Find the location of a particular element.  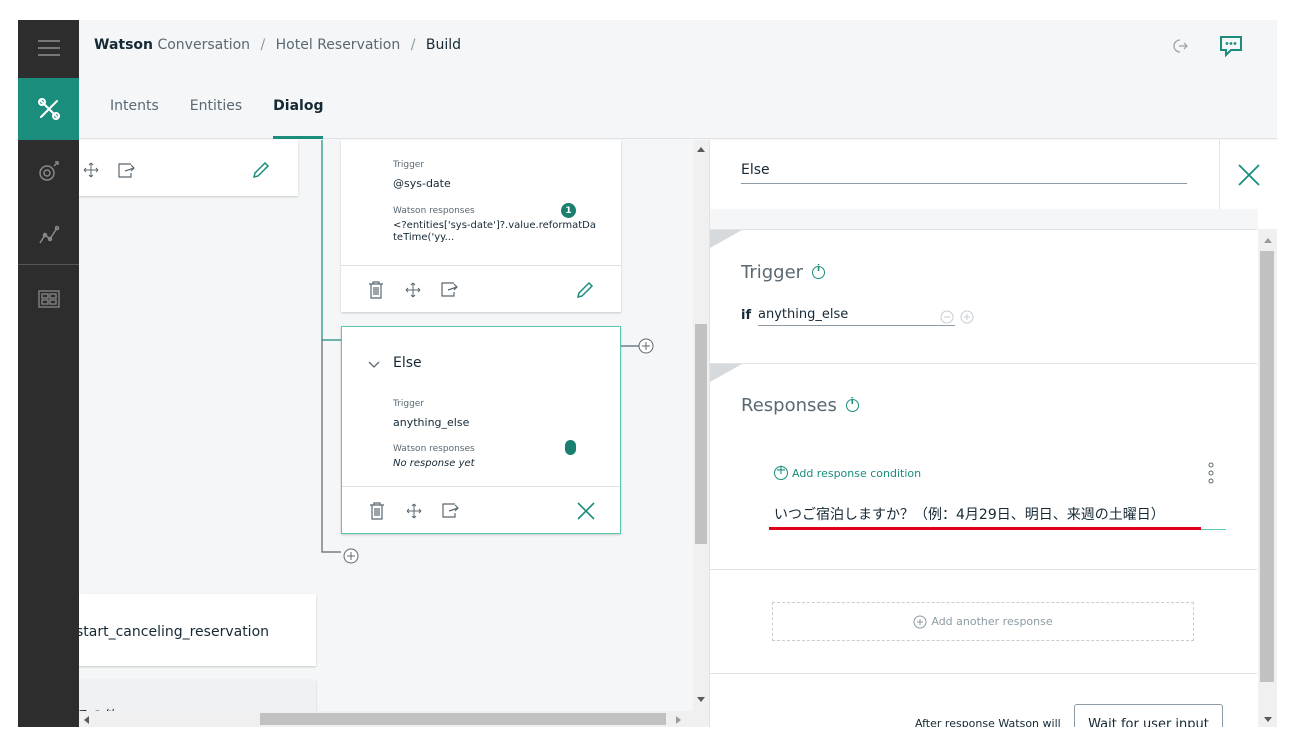

node-title: start_canceling_reservation is located at coordinates (174, 632).